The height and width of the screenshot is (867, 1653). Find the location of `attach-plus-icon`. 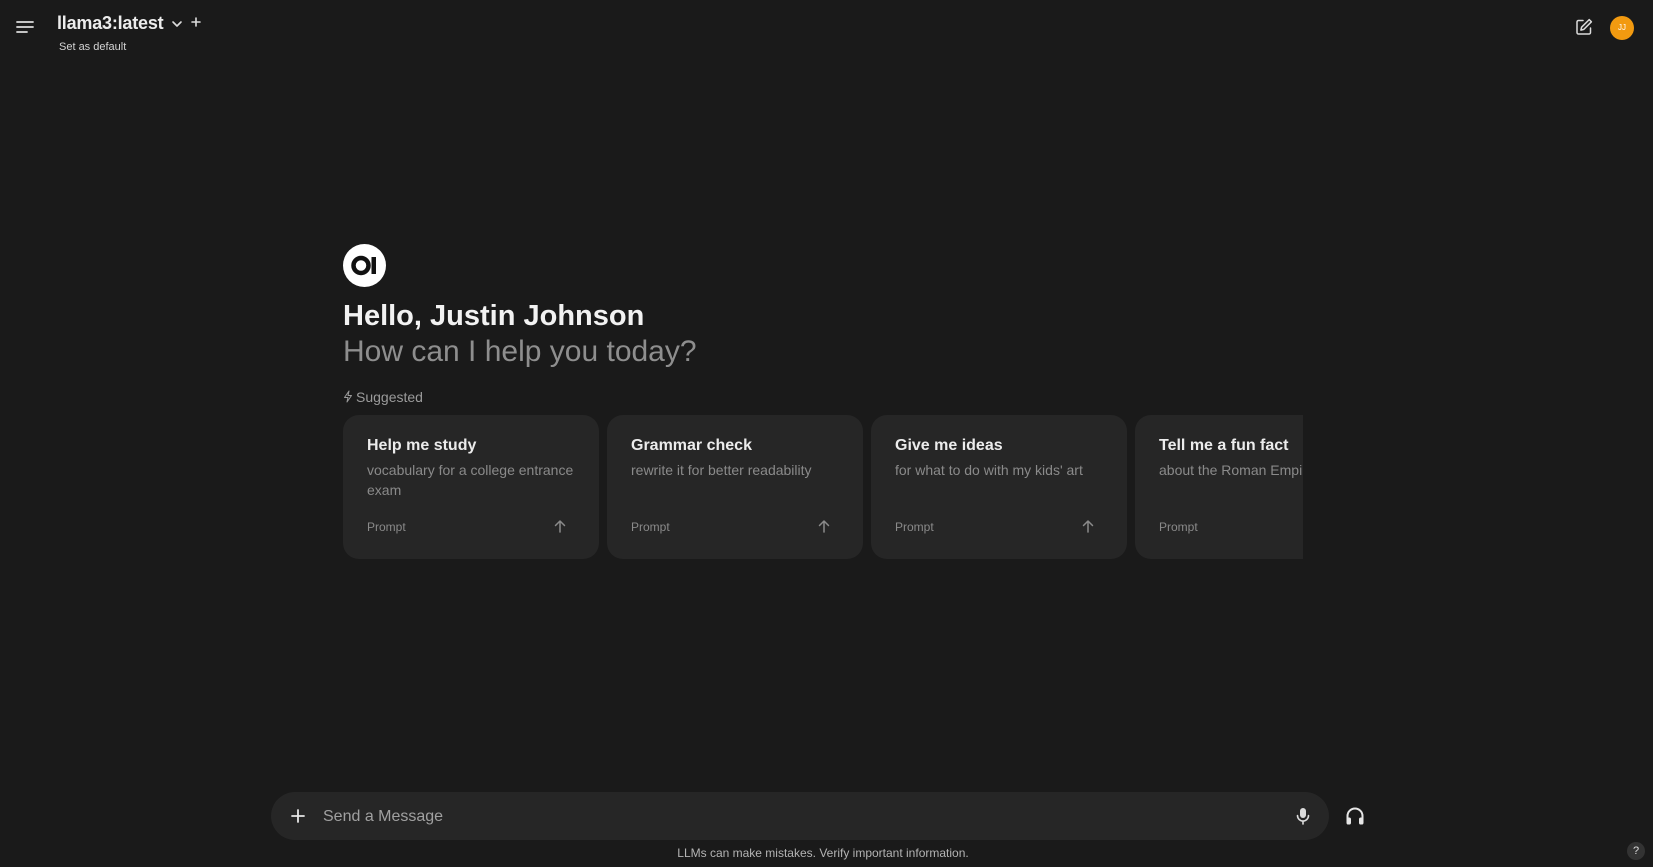

attach-plus-icon is located at coordinates (298, 816).